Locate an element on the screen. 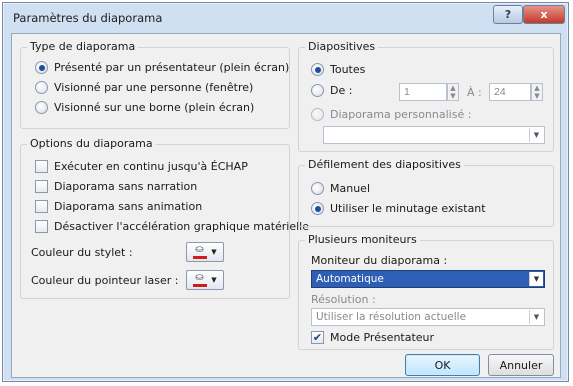  check-disable-hw-box is located at coordinates (41, 226).